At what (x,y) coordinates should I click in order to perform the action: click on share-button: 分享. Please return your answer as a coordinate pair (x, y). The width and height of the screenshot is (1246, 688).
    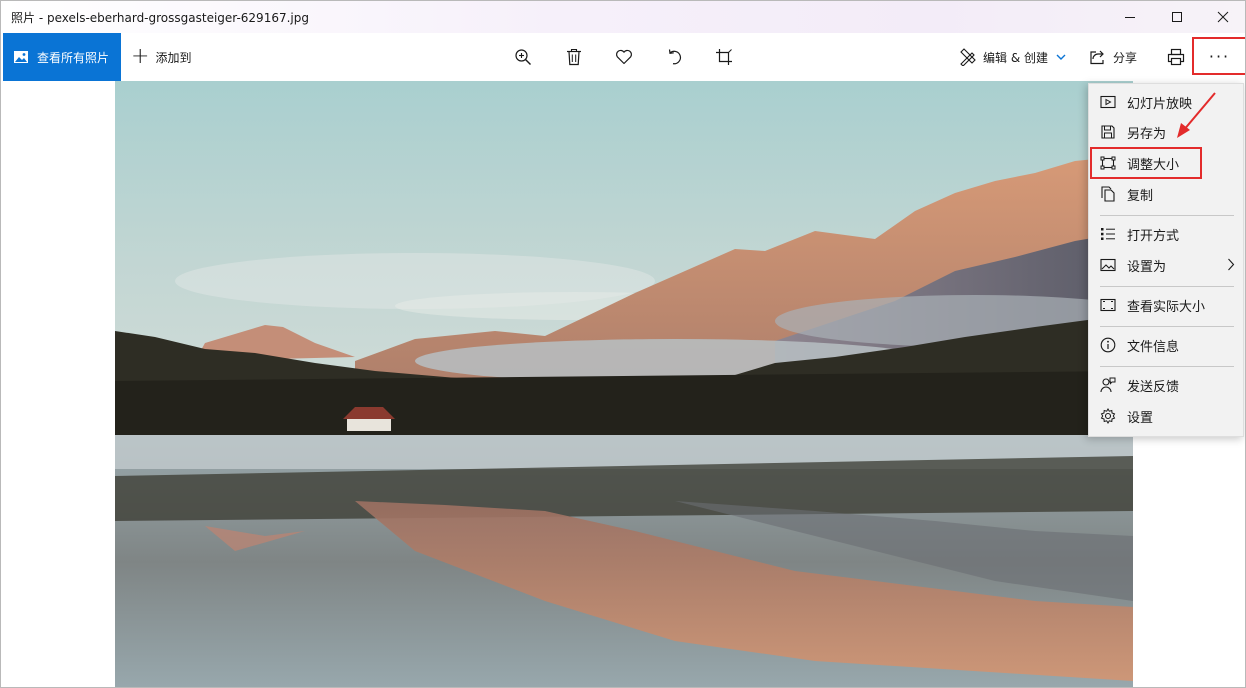
    Looking at the image, I should click on (1113, 57).